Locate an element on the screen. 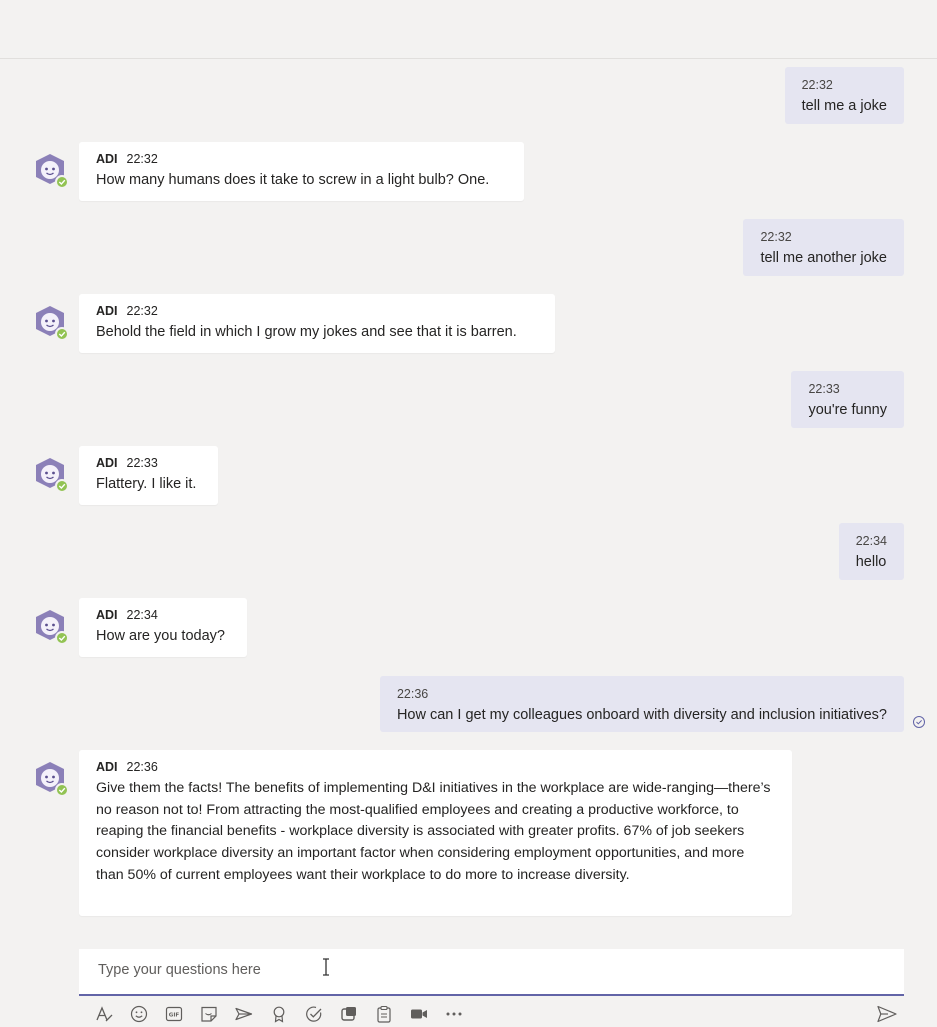  sent-message: 22:32 tell me another joke is located at coordinates (823, 247).